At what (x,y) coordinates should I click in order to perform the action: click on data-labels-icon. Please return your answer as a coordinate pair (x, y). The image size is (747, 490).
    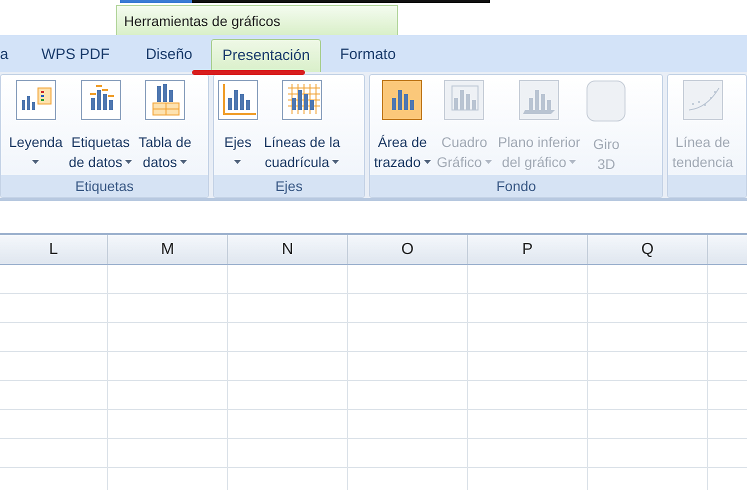
    Looking at the image, I should click on (100, 100).